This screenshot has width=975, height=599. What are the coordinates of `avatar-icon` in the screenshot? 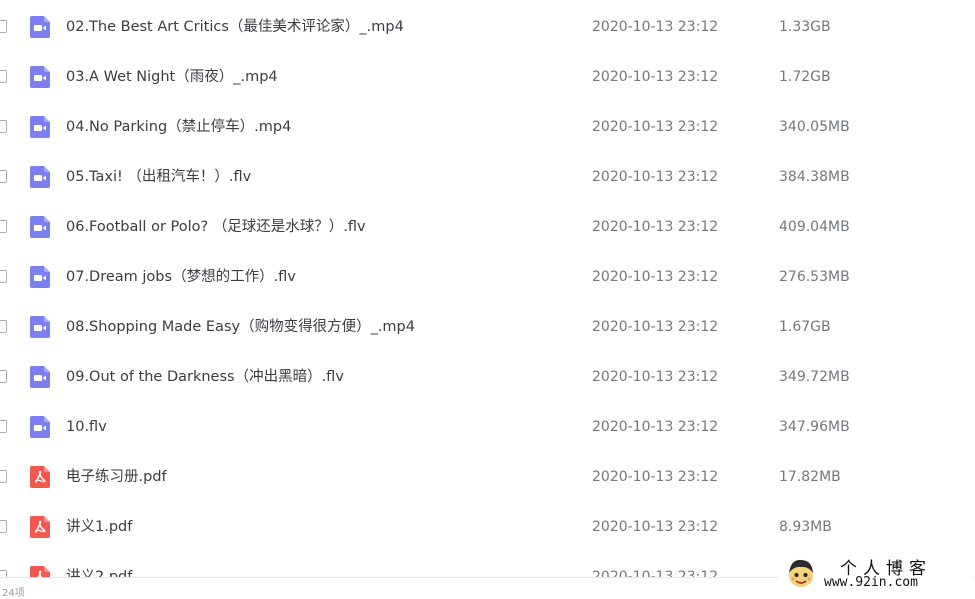 It's located at (801, 573).